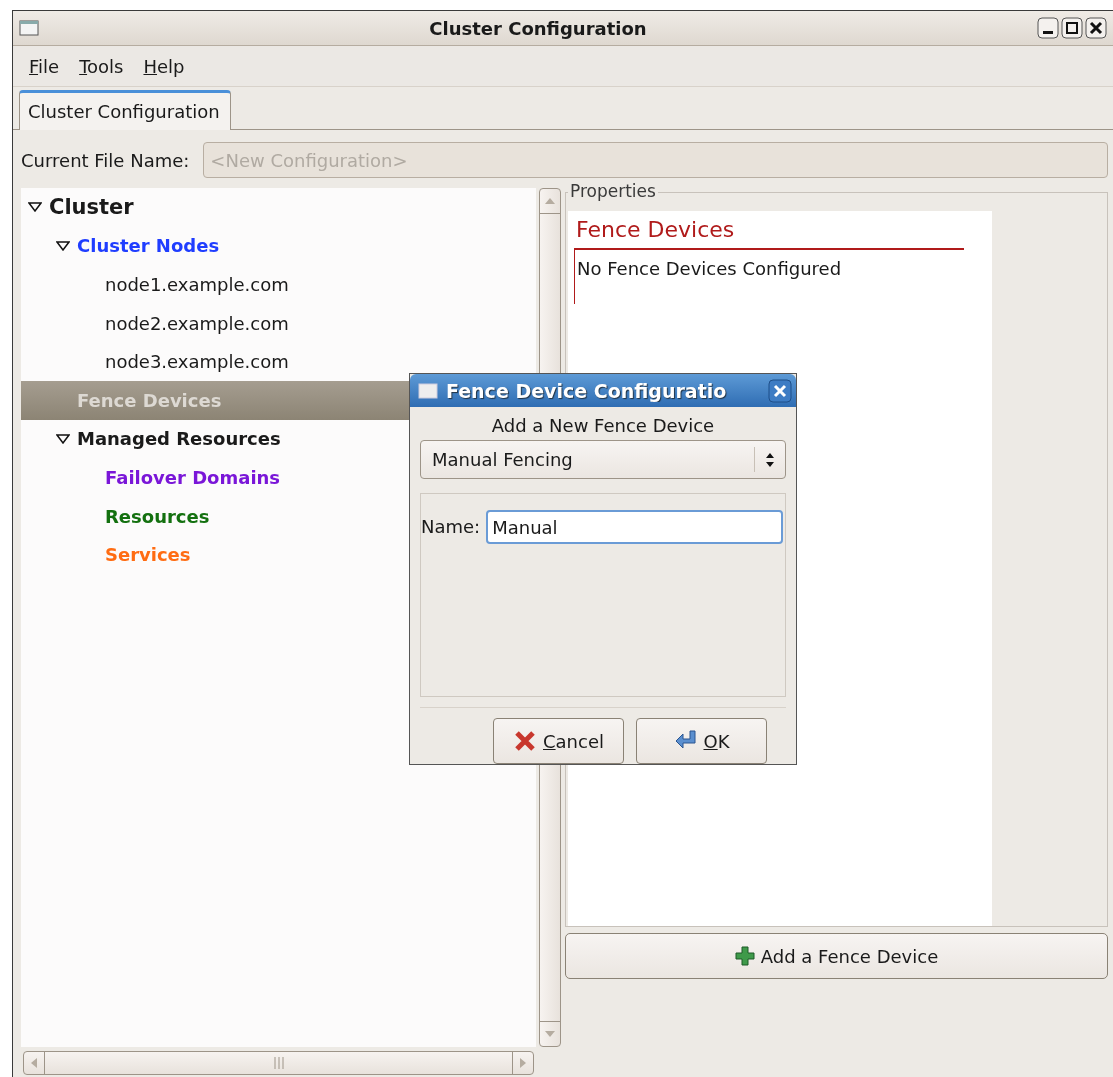  I want to click on properties-heading: Fence Devices, so click(655, 229).